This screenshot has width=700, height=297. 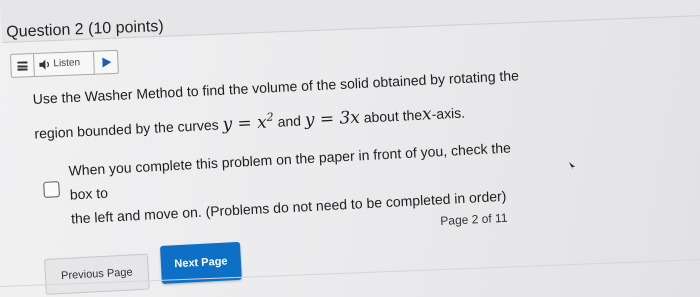 I want to click on axis-suffix: -axis., so click(x=448, y=113).